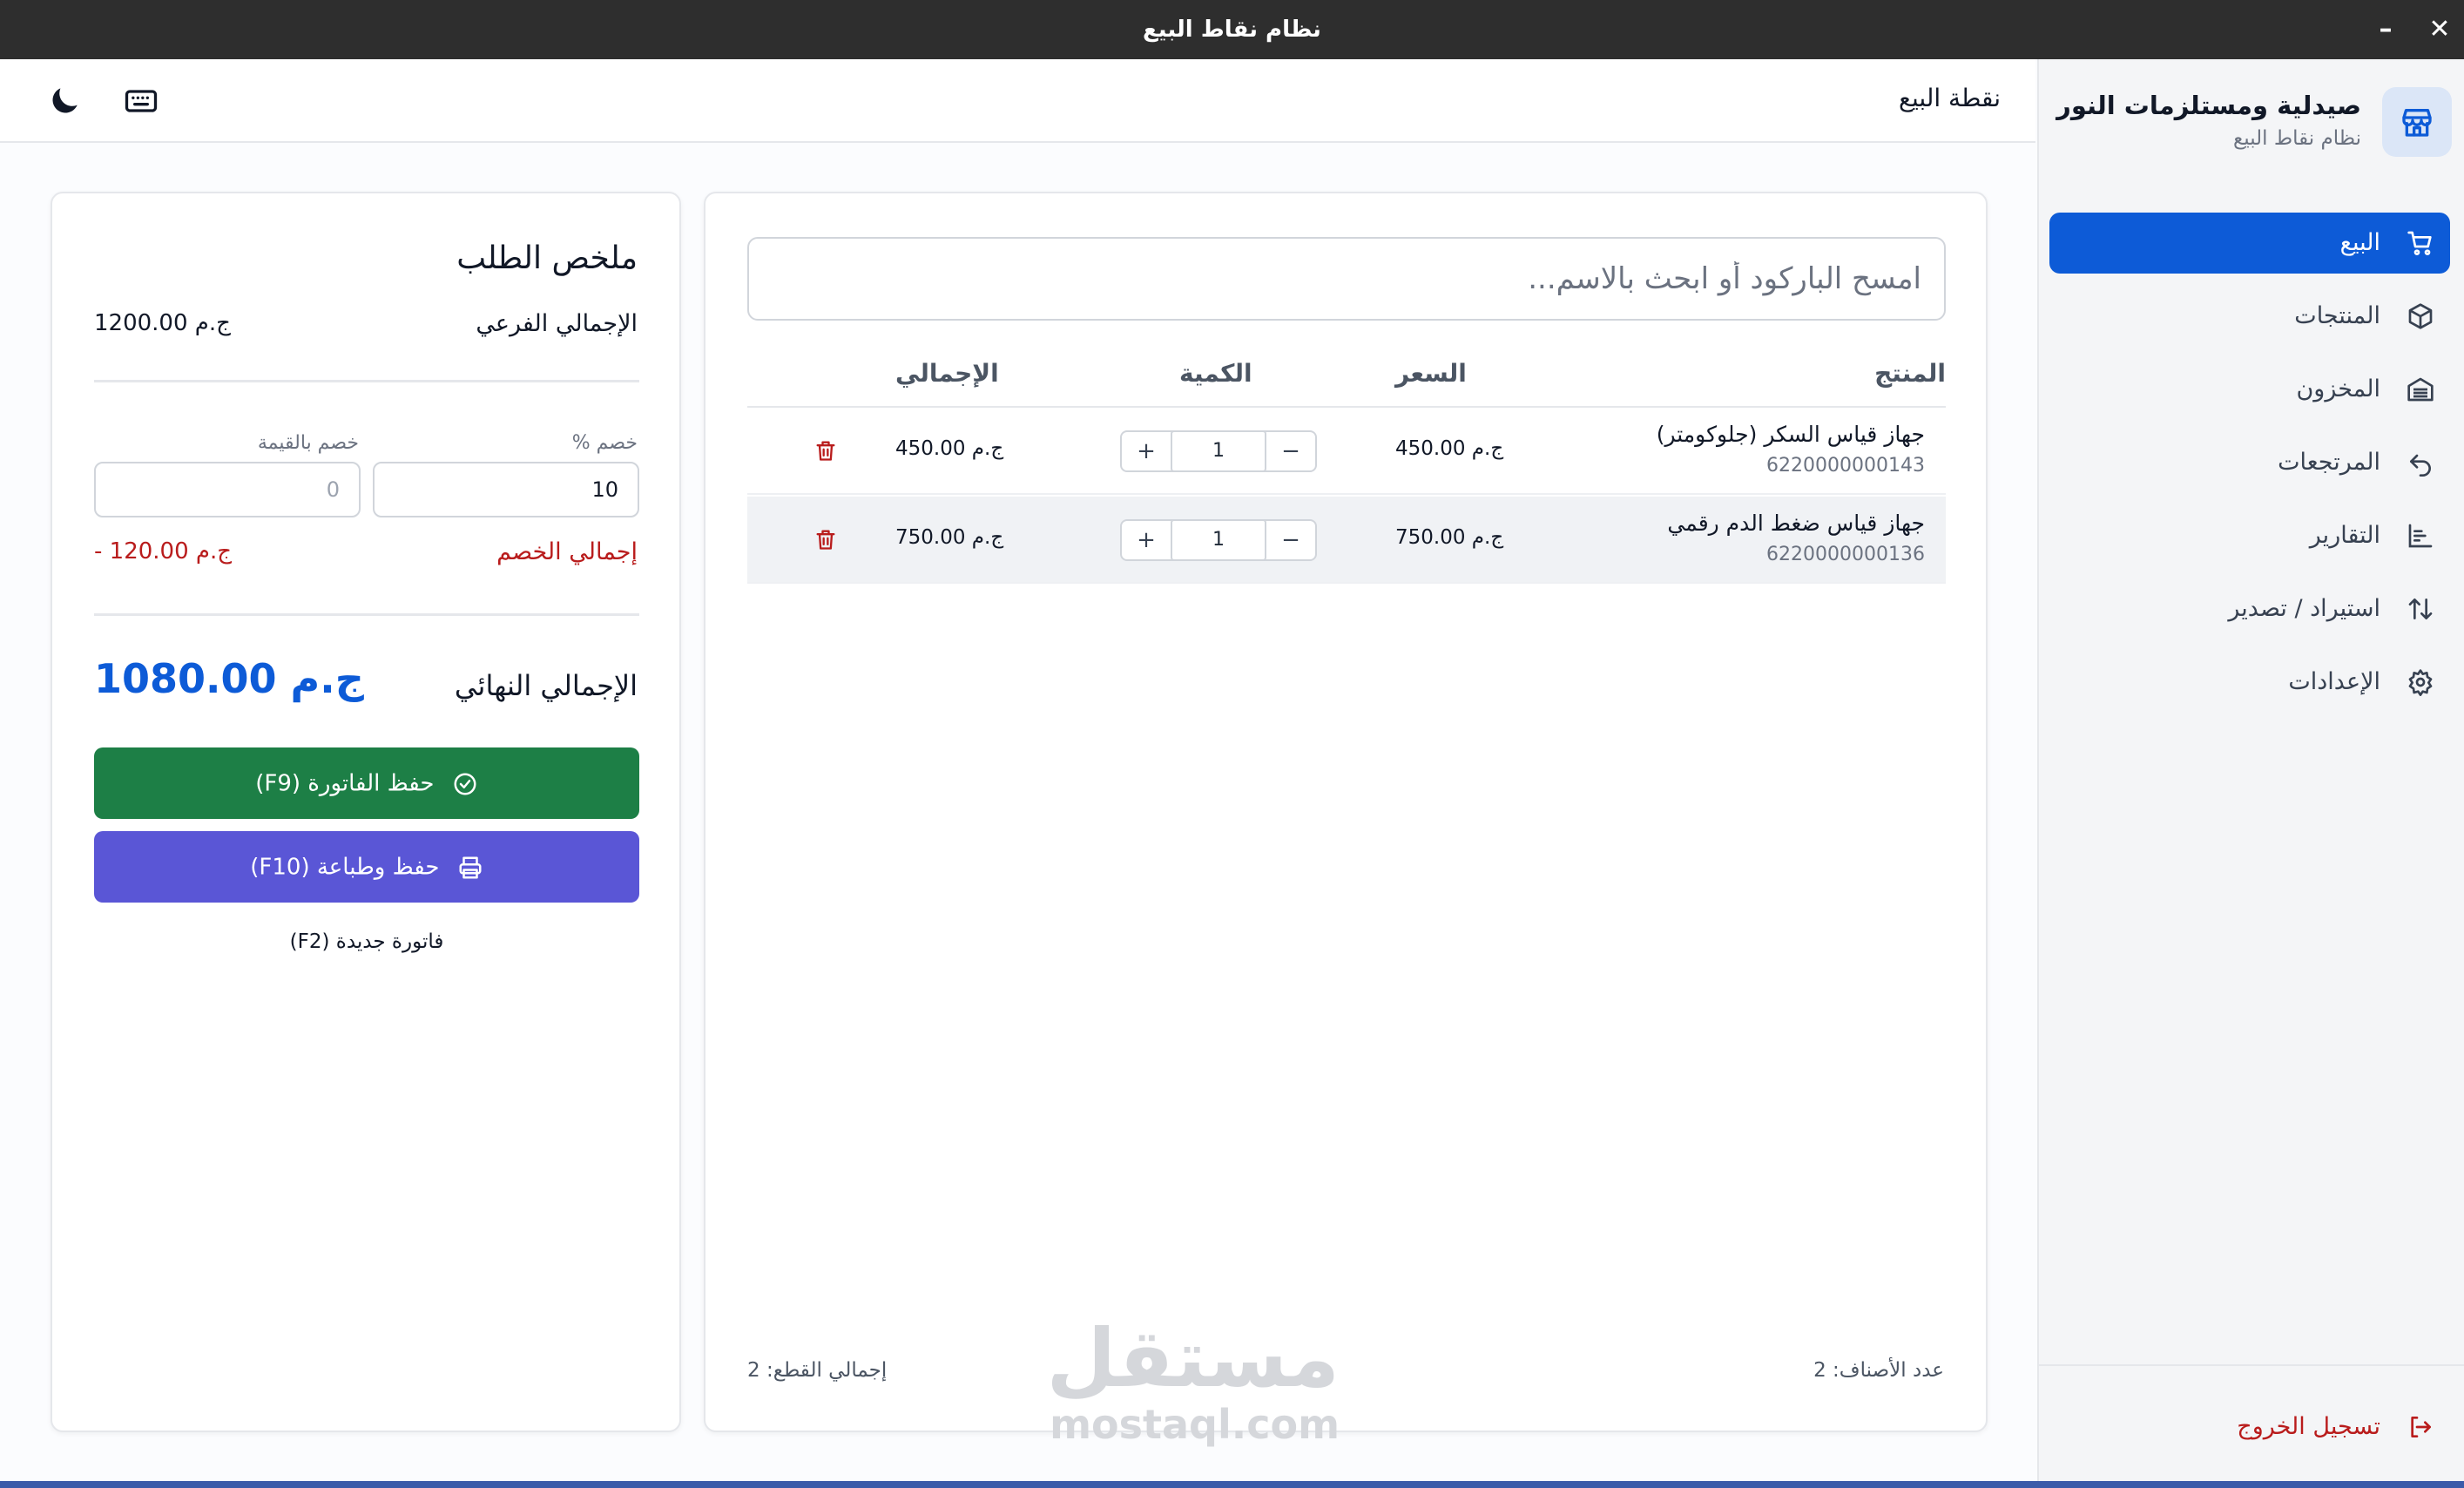 This screenshot has width=2464, height=1488. I want to click on moon-icon, so click(65, 101).